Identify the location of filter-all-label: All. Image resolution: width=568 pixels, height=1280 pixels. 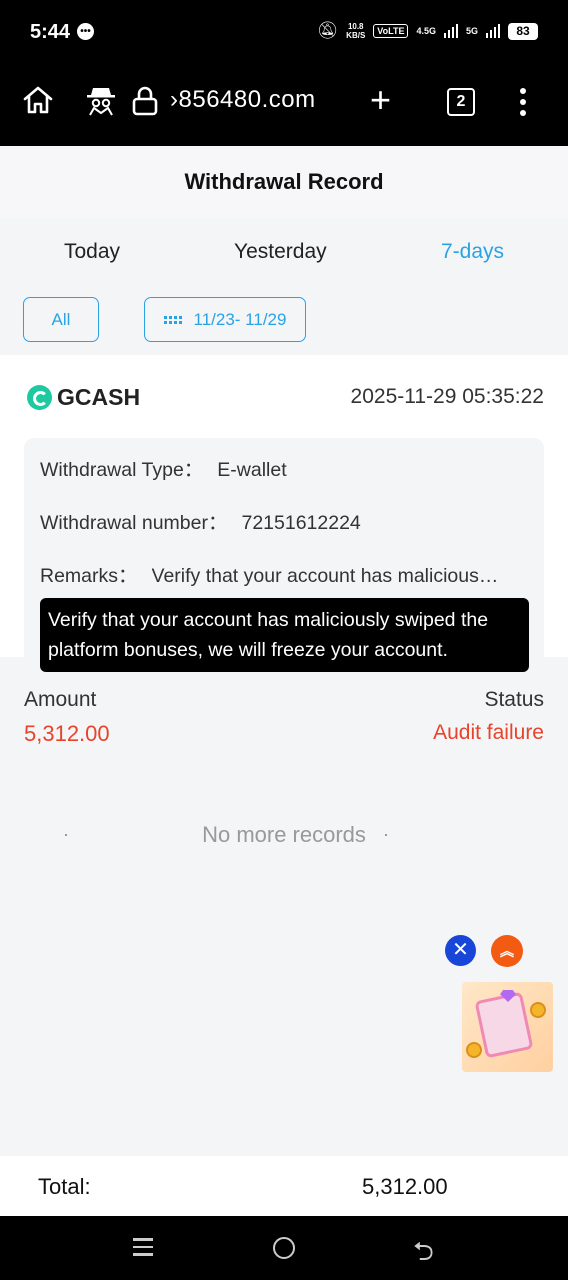
(61, 319).